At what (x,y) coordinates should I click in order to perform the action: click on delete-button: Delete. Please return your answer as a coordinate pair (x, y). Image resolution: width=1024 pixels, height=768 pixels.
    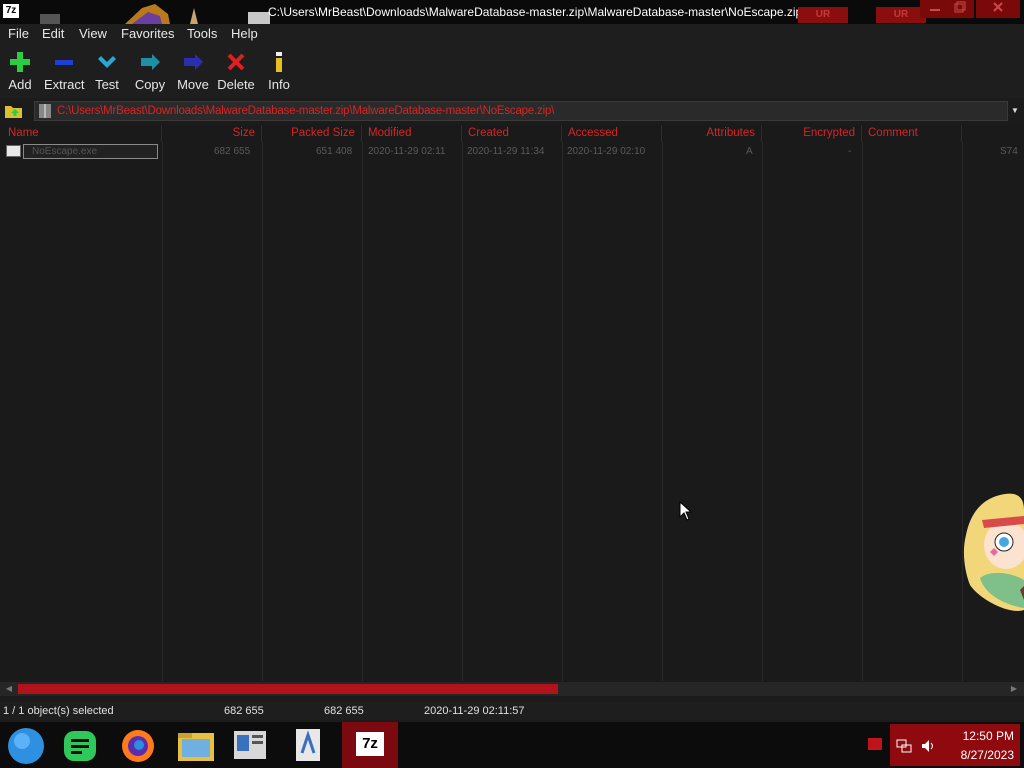
    Looking at the image, I should click on (236, 71).